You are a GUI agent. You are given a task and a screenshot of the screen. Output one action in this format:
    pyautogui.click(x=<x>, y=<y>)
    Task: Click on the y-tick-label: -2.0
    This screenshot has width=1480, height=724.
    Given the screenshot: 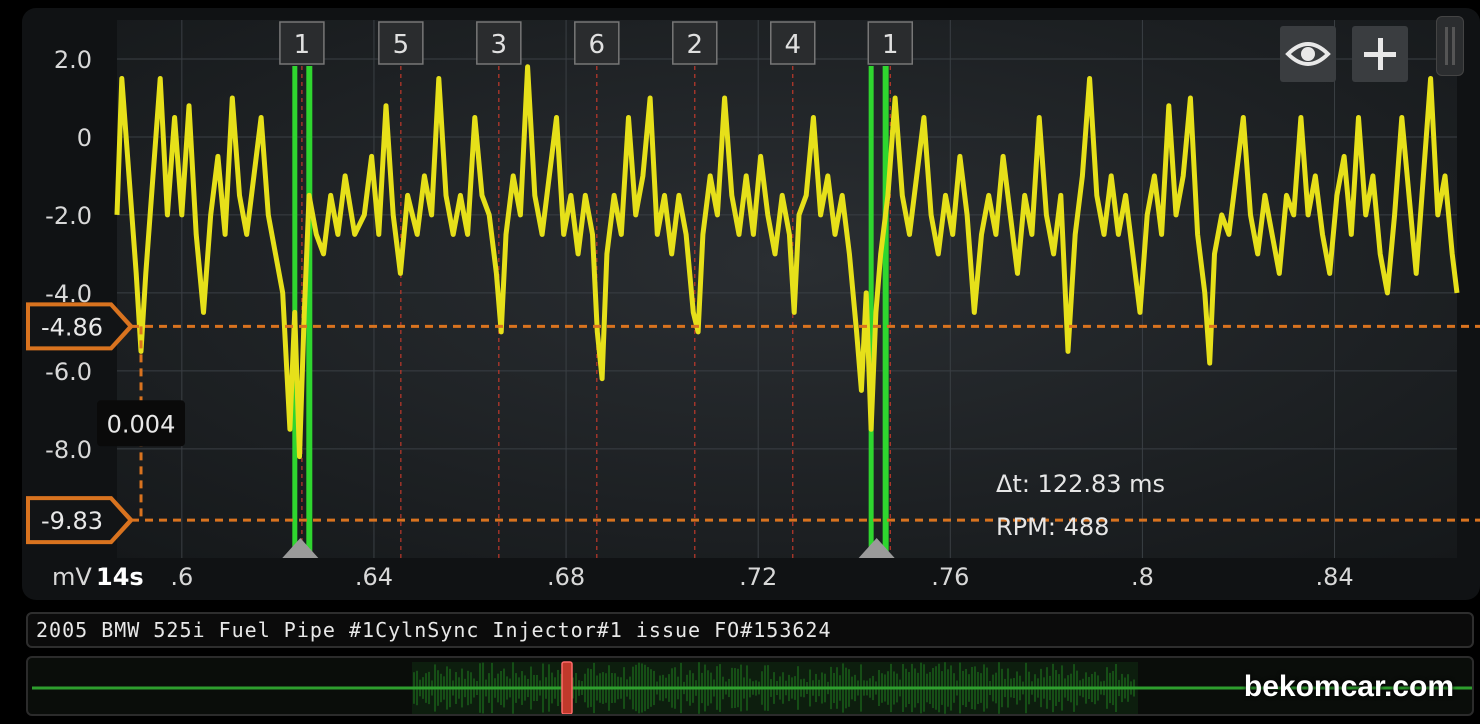 What is the action you would take?
    pyautogui.click(x=68, y=216)
    